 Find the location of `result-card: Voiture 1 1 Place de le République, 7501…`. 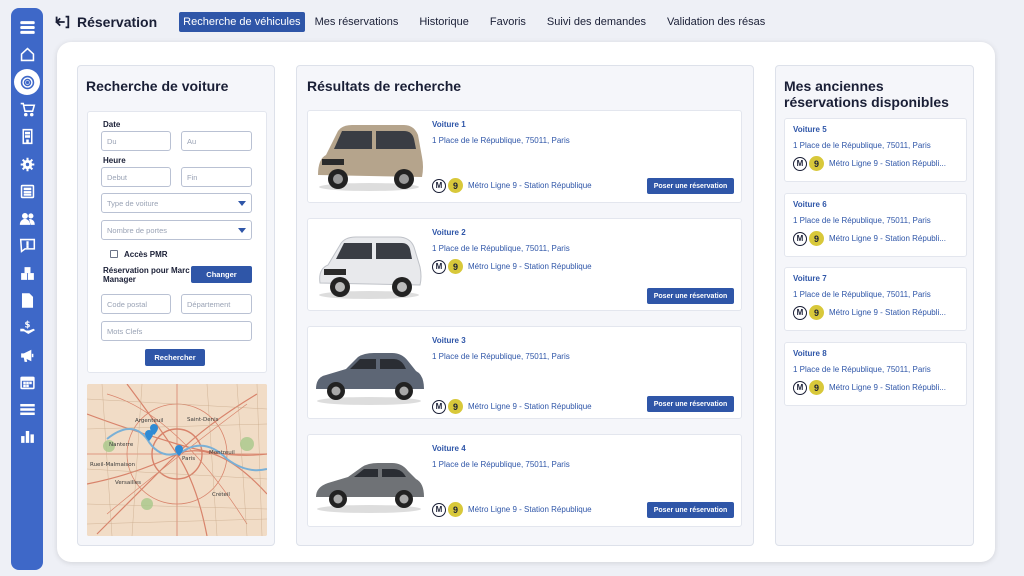

result-card: Voiture 1 1 Place de le République, 7501… is located at coordinates (524, 156).